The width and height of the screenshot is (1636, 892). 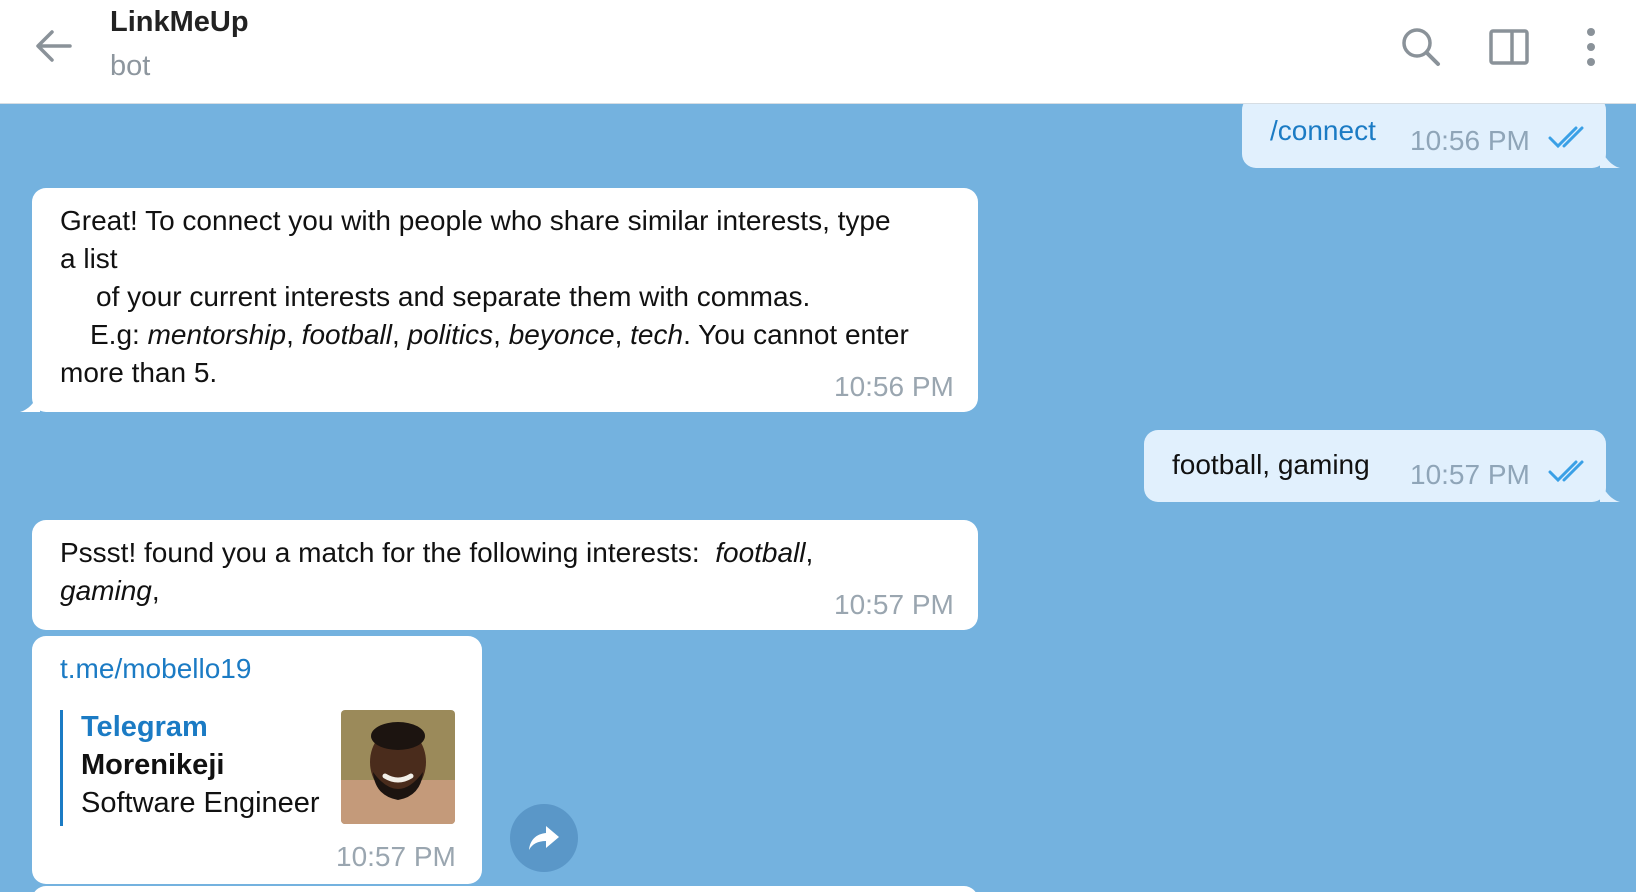 I want to click on search-icon, so click(x=1421, y=47).